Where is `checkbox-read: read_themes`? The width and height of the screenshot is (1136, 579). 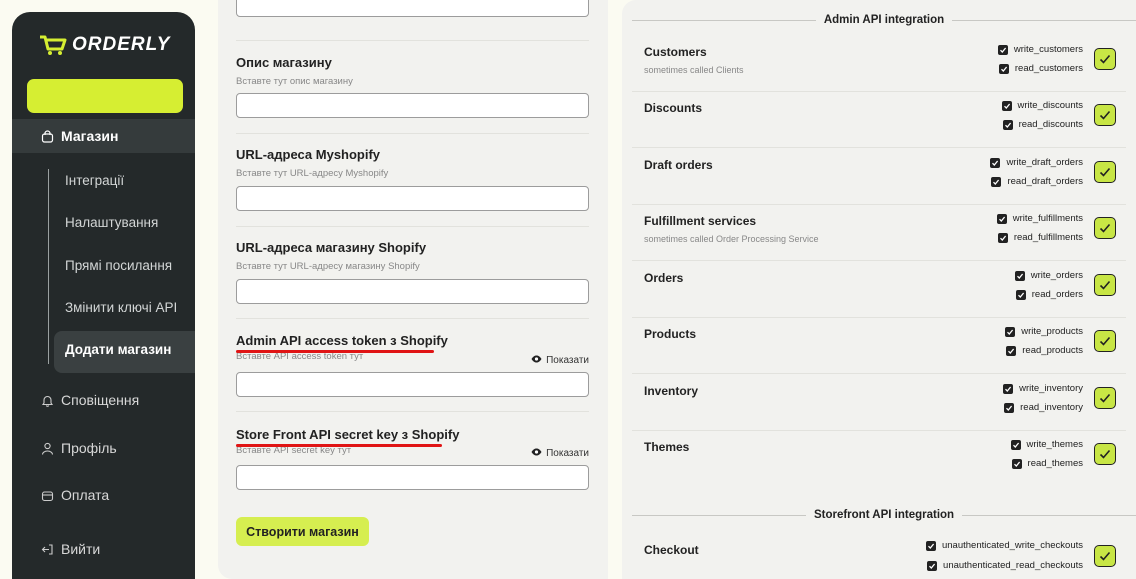
checkbox-read: read_themes is located at coordinates (1047, 463).